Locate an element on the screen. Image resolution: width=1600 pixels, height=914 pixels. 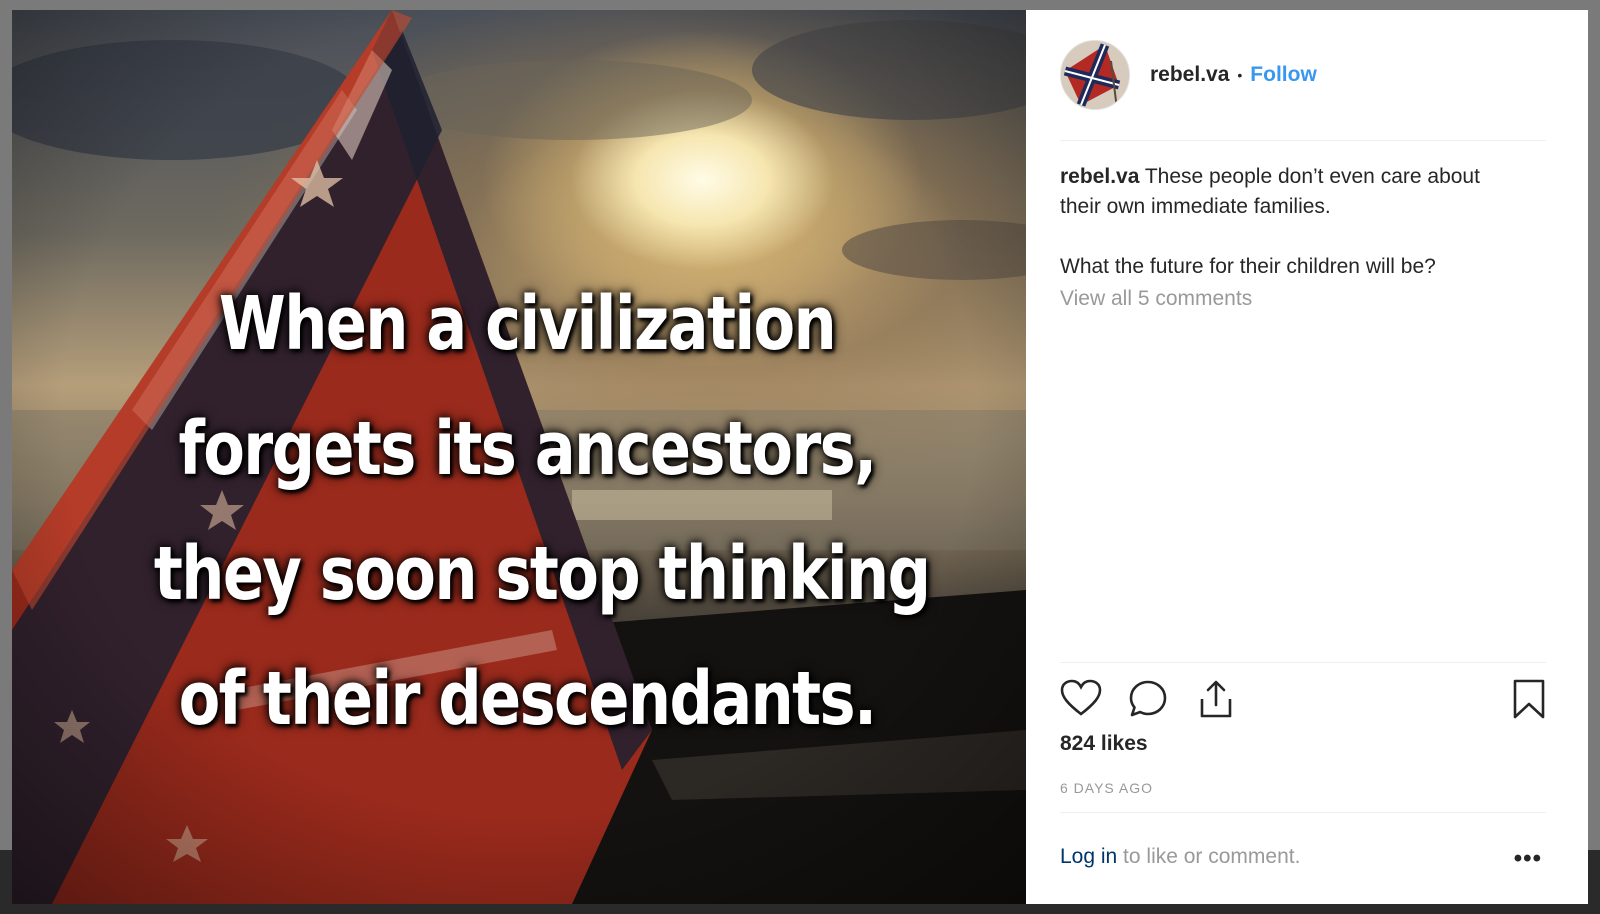
header-username: rebel.va is located at coordinates (1189, 75).